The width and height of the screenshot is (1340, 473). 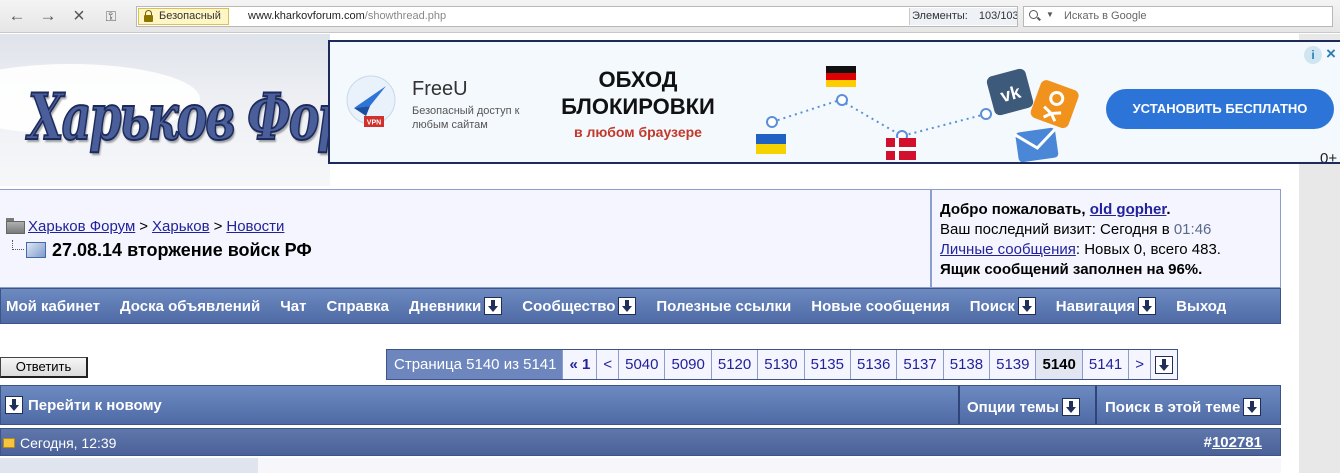 What do you see at coordinates (1236, 442) in the screenshot?
I see `post-number: 102781` at bounding box center [1236, 442].